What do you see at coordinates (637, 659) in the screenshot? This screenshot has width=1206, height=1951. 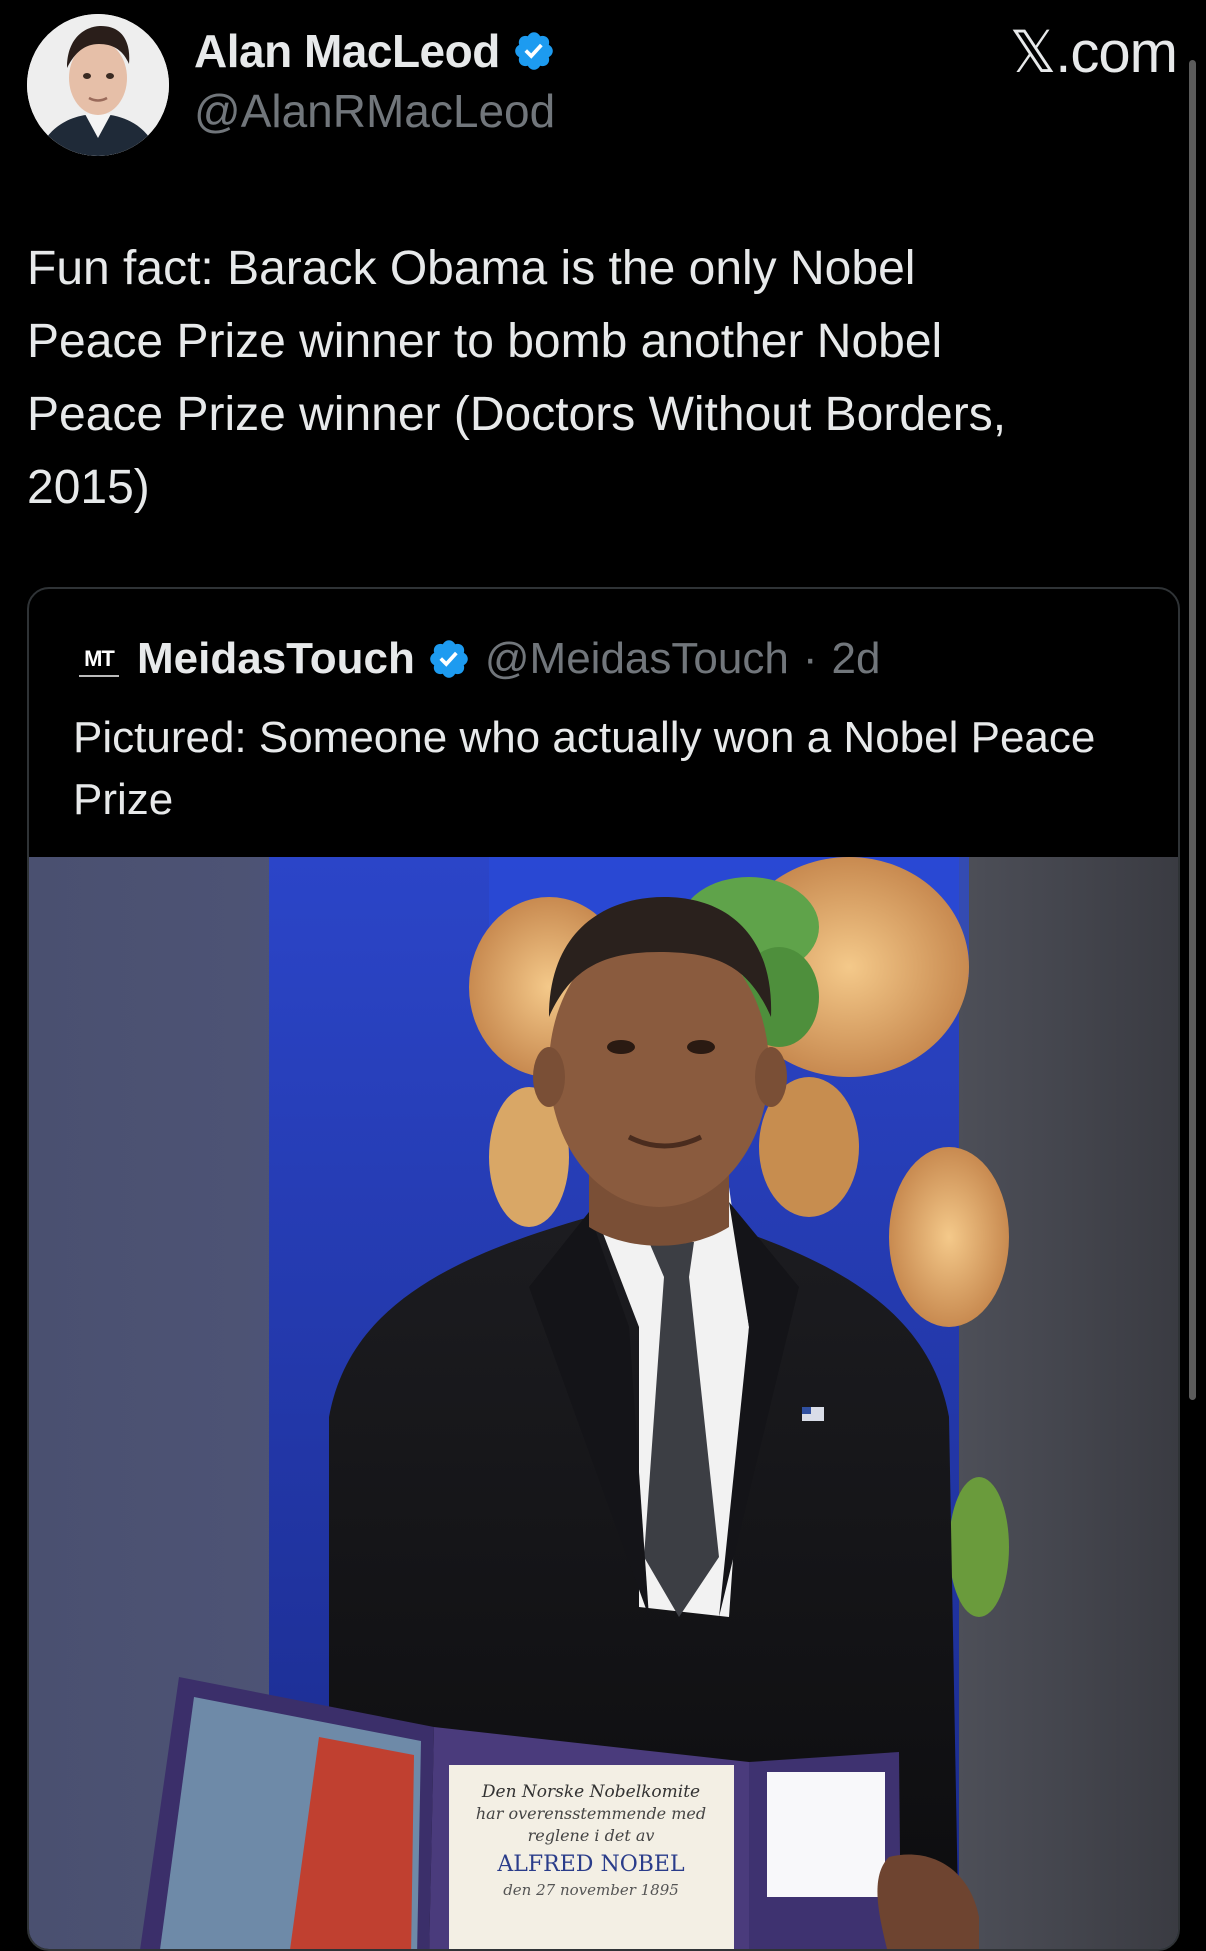 I see `quote-author-handle: @MeidasTouch` at bounding box center [637, 659].